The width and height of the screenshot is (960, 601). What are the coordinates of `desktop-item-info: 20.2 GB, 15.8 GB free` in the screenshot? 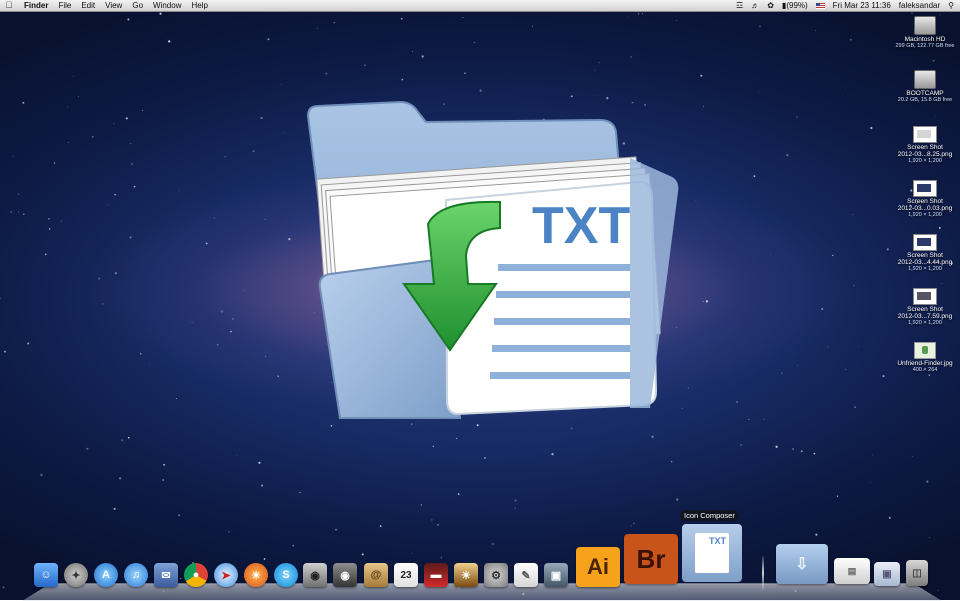 It's located at (925, 100).